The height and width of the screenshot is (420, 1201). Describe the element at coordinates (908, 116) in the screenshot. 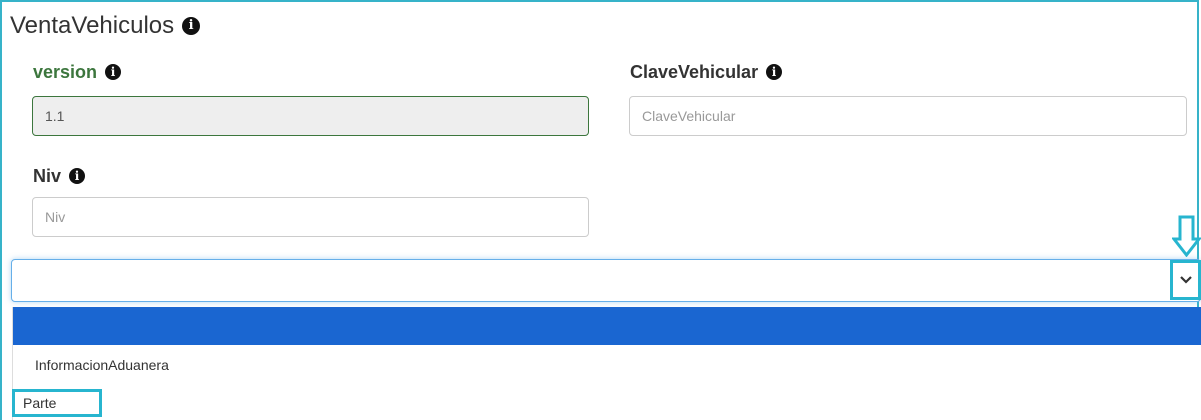

I see `clave-vehicular-field` at that location.